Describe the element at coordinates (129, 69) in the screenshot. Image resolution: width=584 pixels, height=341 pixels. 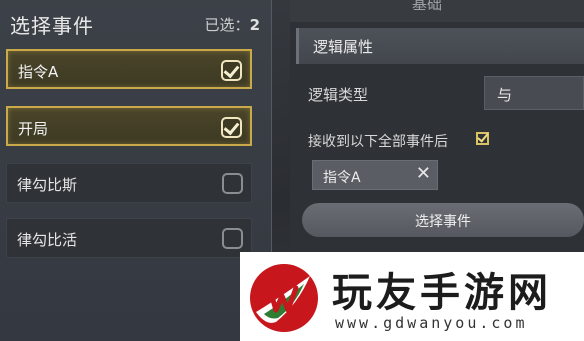
I see `event-item-command-a: 指令A` at that location.